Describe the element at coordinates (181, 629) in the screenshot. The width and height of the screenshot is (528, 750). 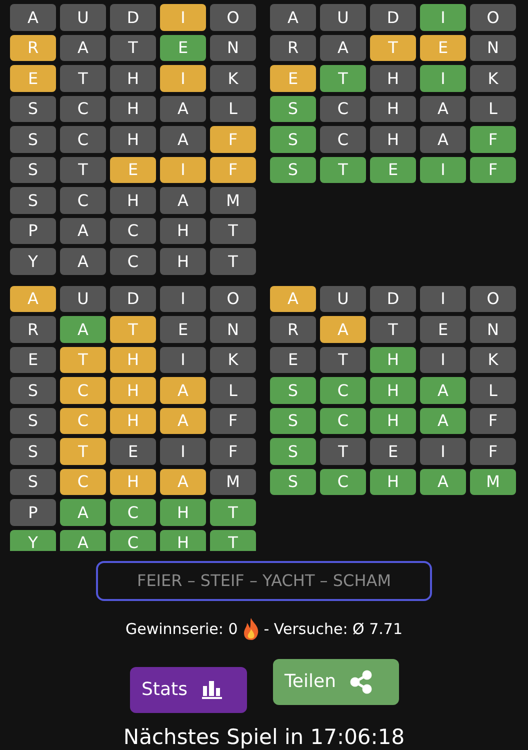
I see `streak-text: Gewinnserie: 0` at that location.